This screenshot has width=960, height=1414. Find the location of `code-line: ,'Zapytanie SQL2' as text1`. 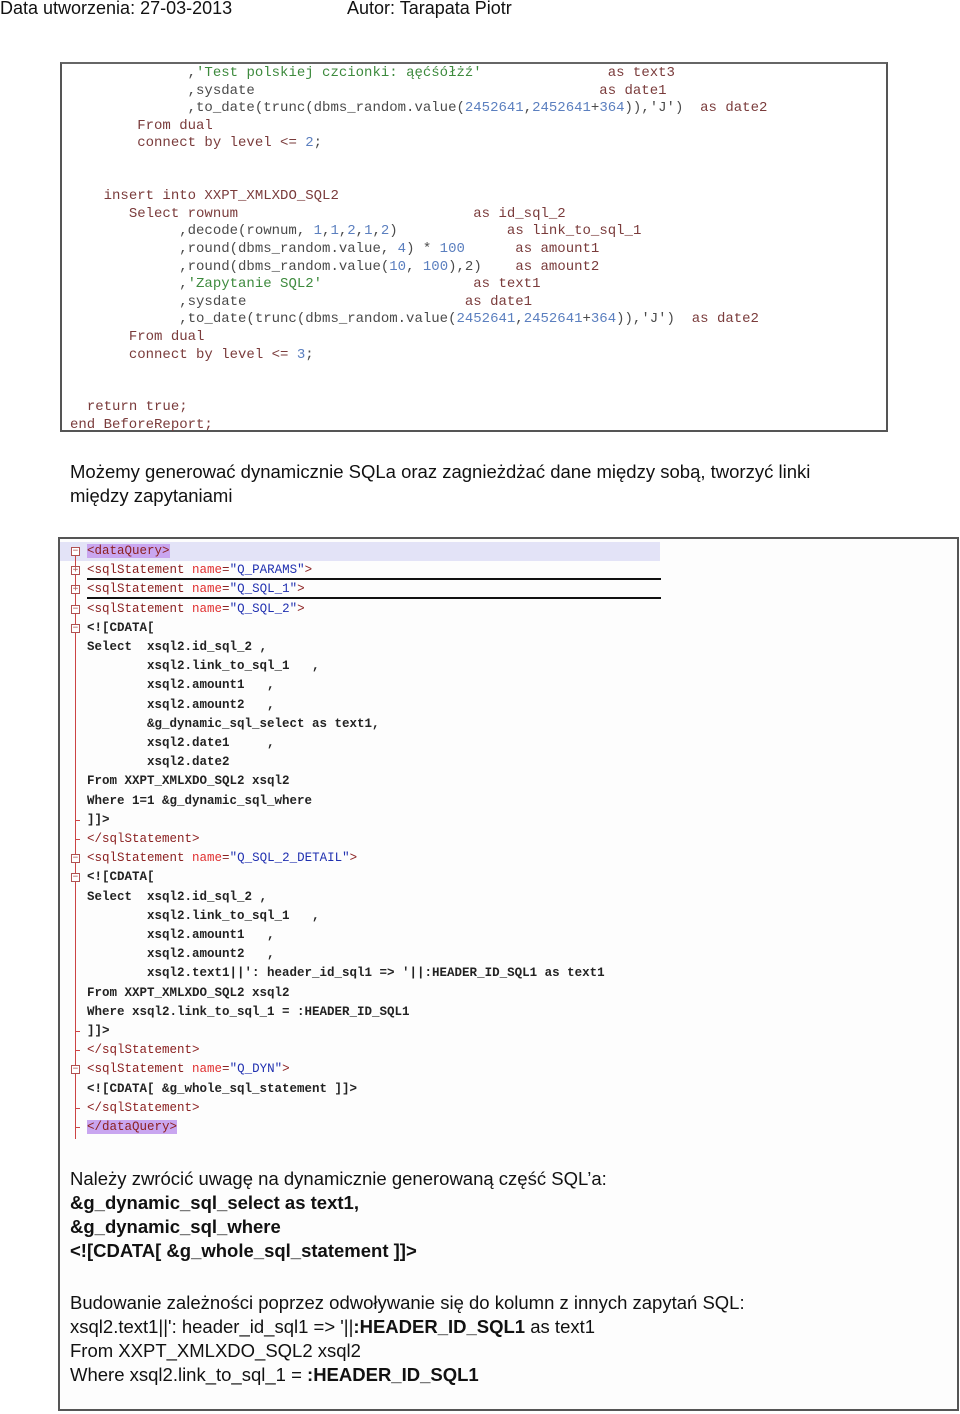

code-line: ,'Zapytanie SQL2' as text1 is located at coordinates (418, 285).